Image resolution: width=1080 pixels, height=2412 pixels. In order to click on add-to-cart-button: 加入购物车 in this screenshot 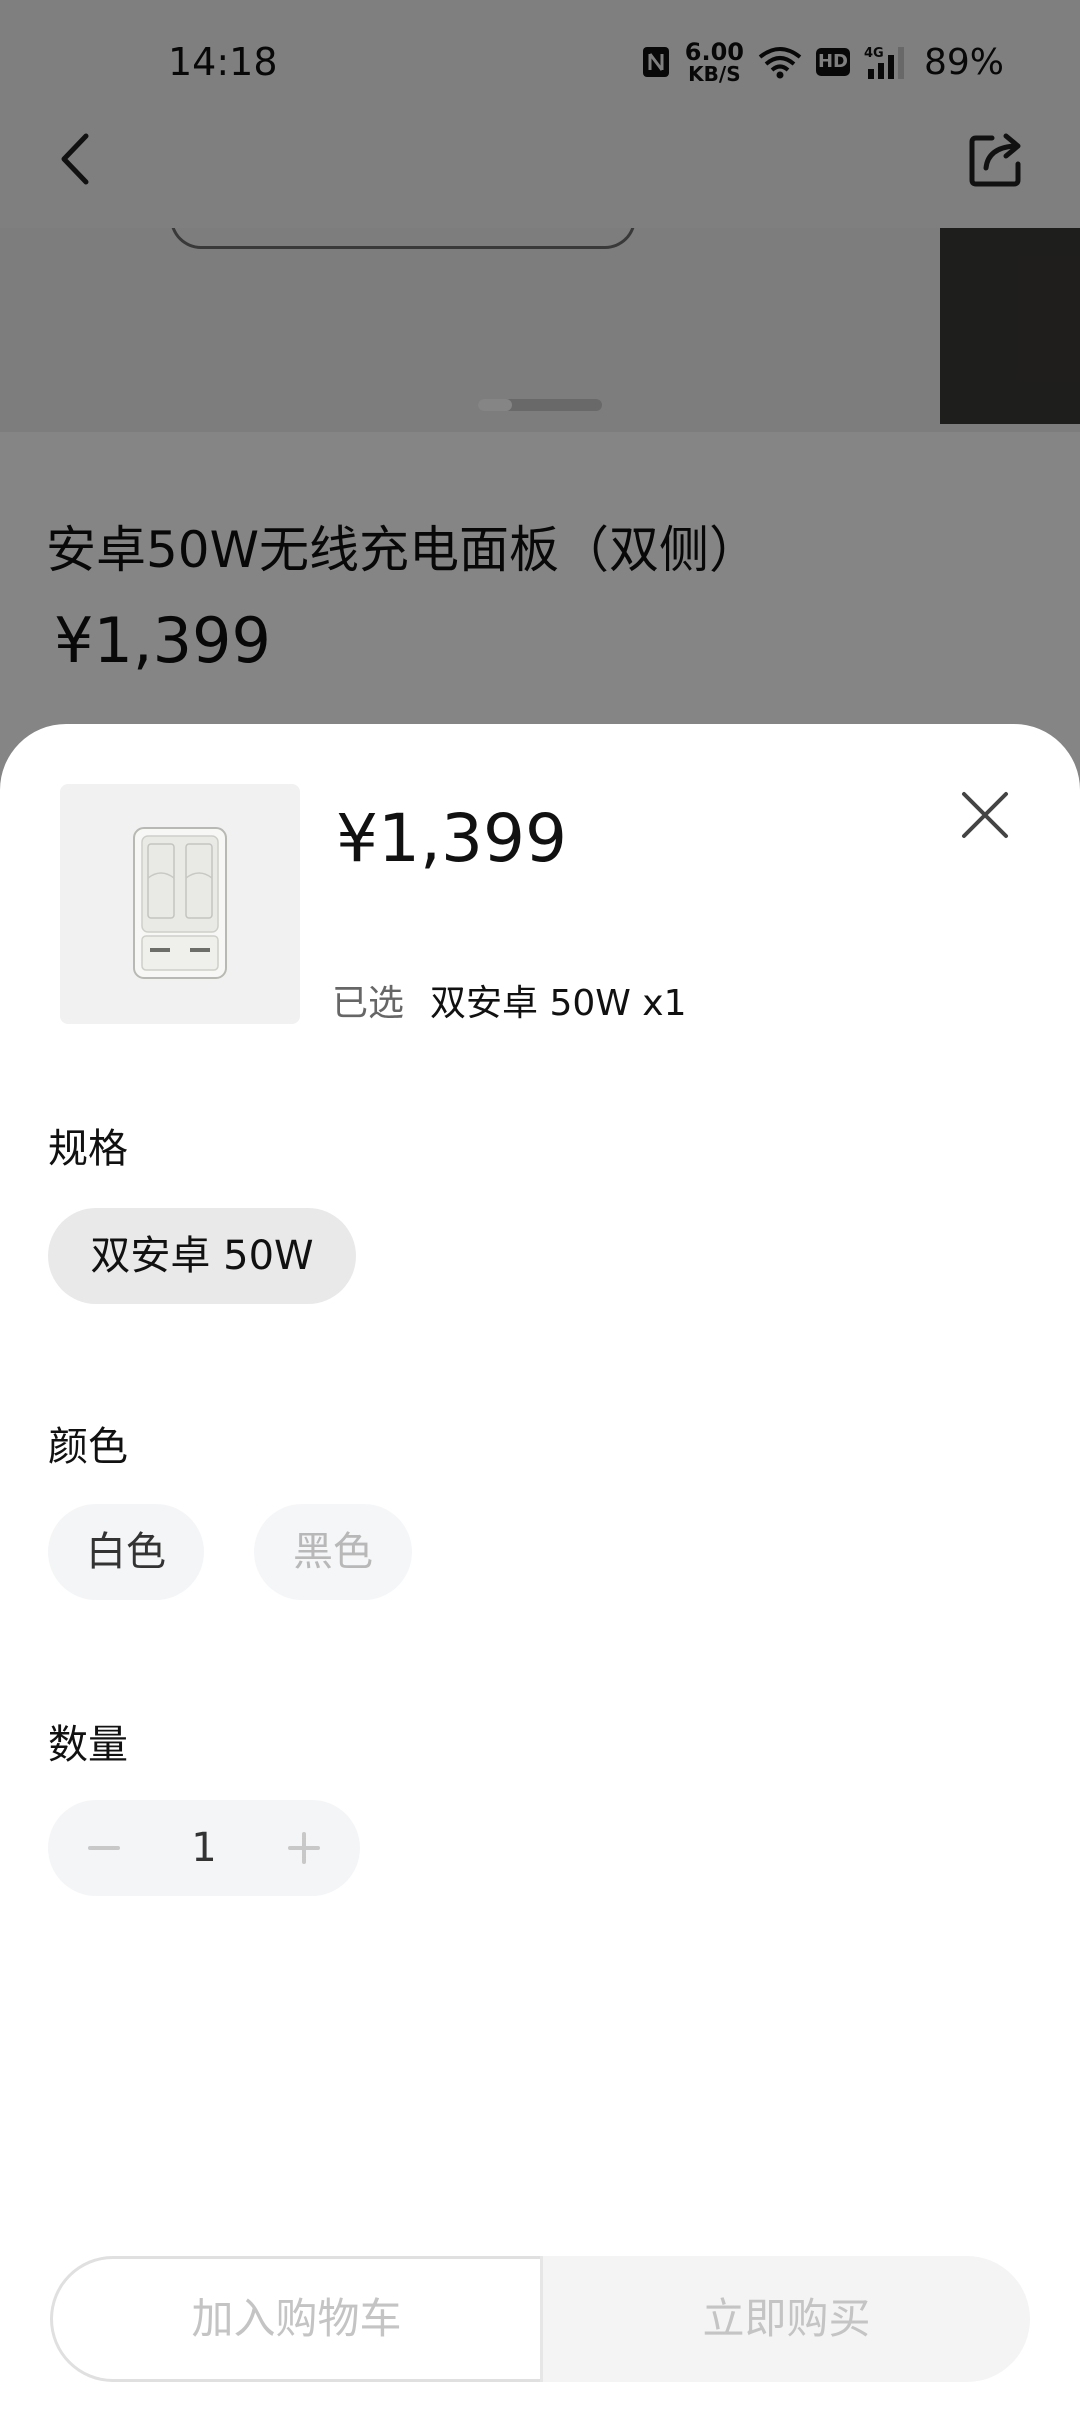, I will do `click(295, 2319)`.